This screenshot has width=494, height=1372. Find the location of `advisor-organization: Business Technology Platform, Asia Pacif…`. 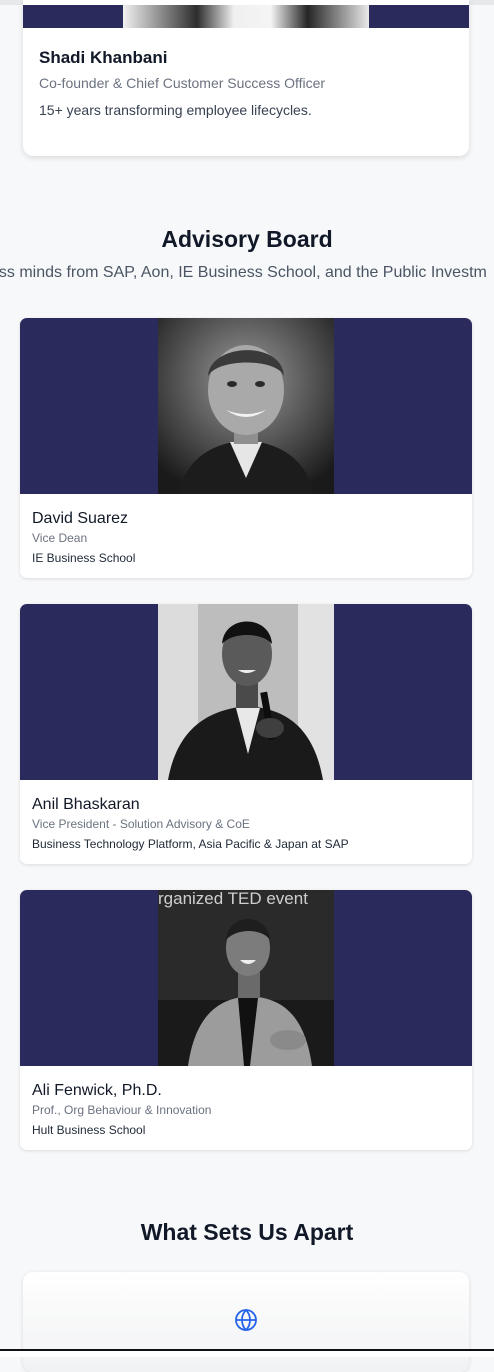

advisor-organization: Business Technology Platform, Asia Pacif… is located at coordinates (190, 844).